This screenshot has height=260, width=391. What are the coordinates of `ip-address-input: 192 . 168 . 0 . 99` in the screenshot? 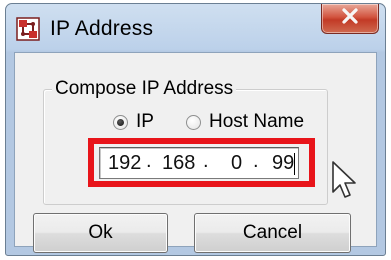 It's located at (199, 163).